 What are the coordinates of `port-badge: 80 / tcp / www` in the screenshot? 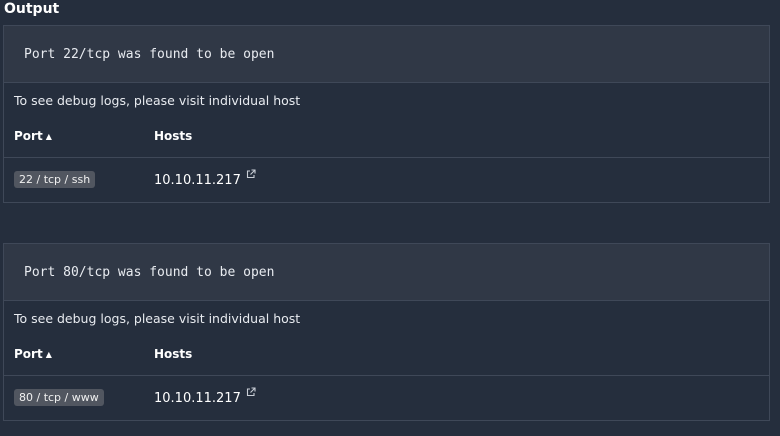 It's located at (59, 397).